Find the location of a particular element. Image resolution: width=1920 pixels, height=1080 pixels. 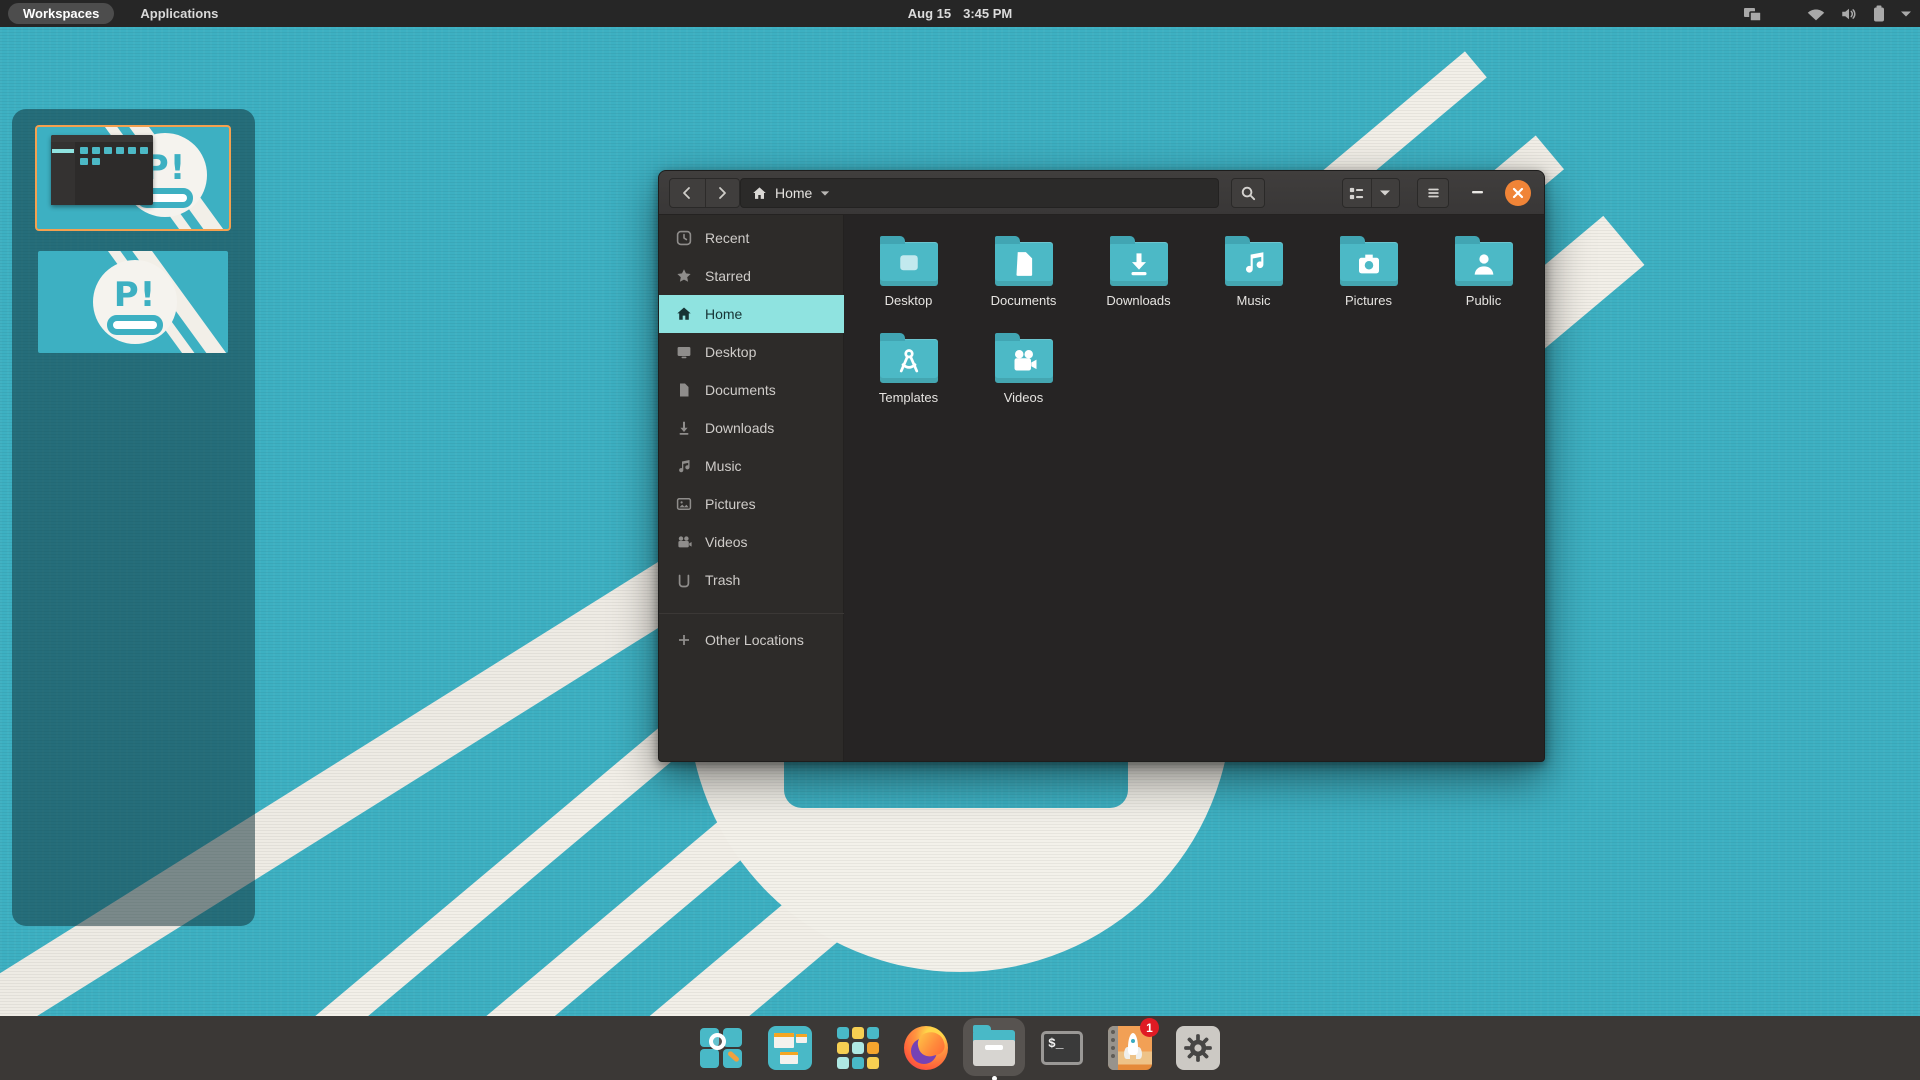

top-panel: Workspaces Applications Aug 15 3:45 PM is located at coordinates (960, 13).